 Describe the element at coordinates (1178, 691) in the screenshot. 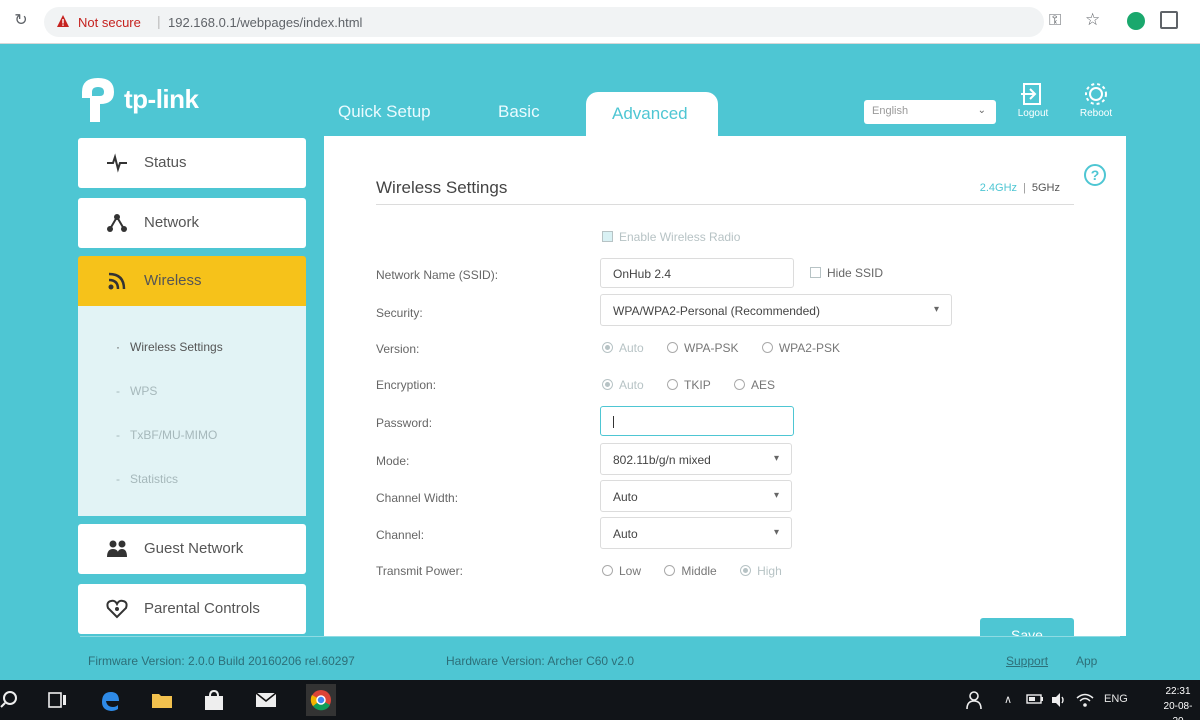

I see `clock-time: 22:31` at that location.